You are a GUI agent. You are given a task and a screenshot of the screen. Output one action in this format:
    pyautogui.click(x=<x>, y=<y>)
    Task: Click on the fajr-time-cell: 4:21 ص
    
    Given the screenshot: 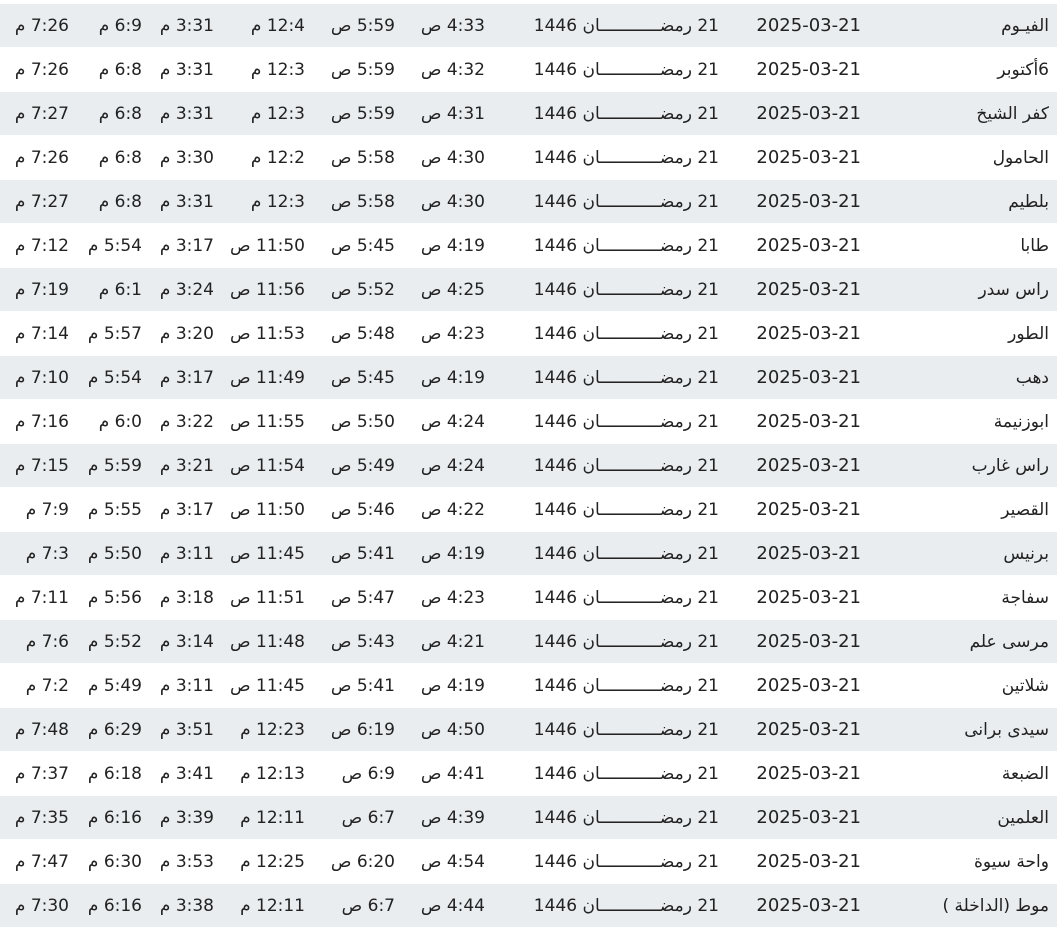 What is the action you would take?
    pyautogui.click(x=452, y=642)
    